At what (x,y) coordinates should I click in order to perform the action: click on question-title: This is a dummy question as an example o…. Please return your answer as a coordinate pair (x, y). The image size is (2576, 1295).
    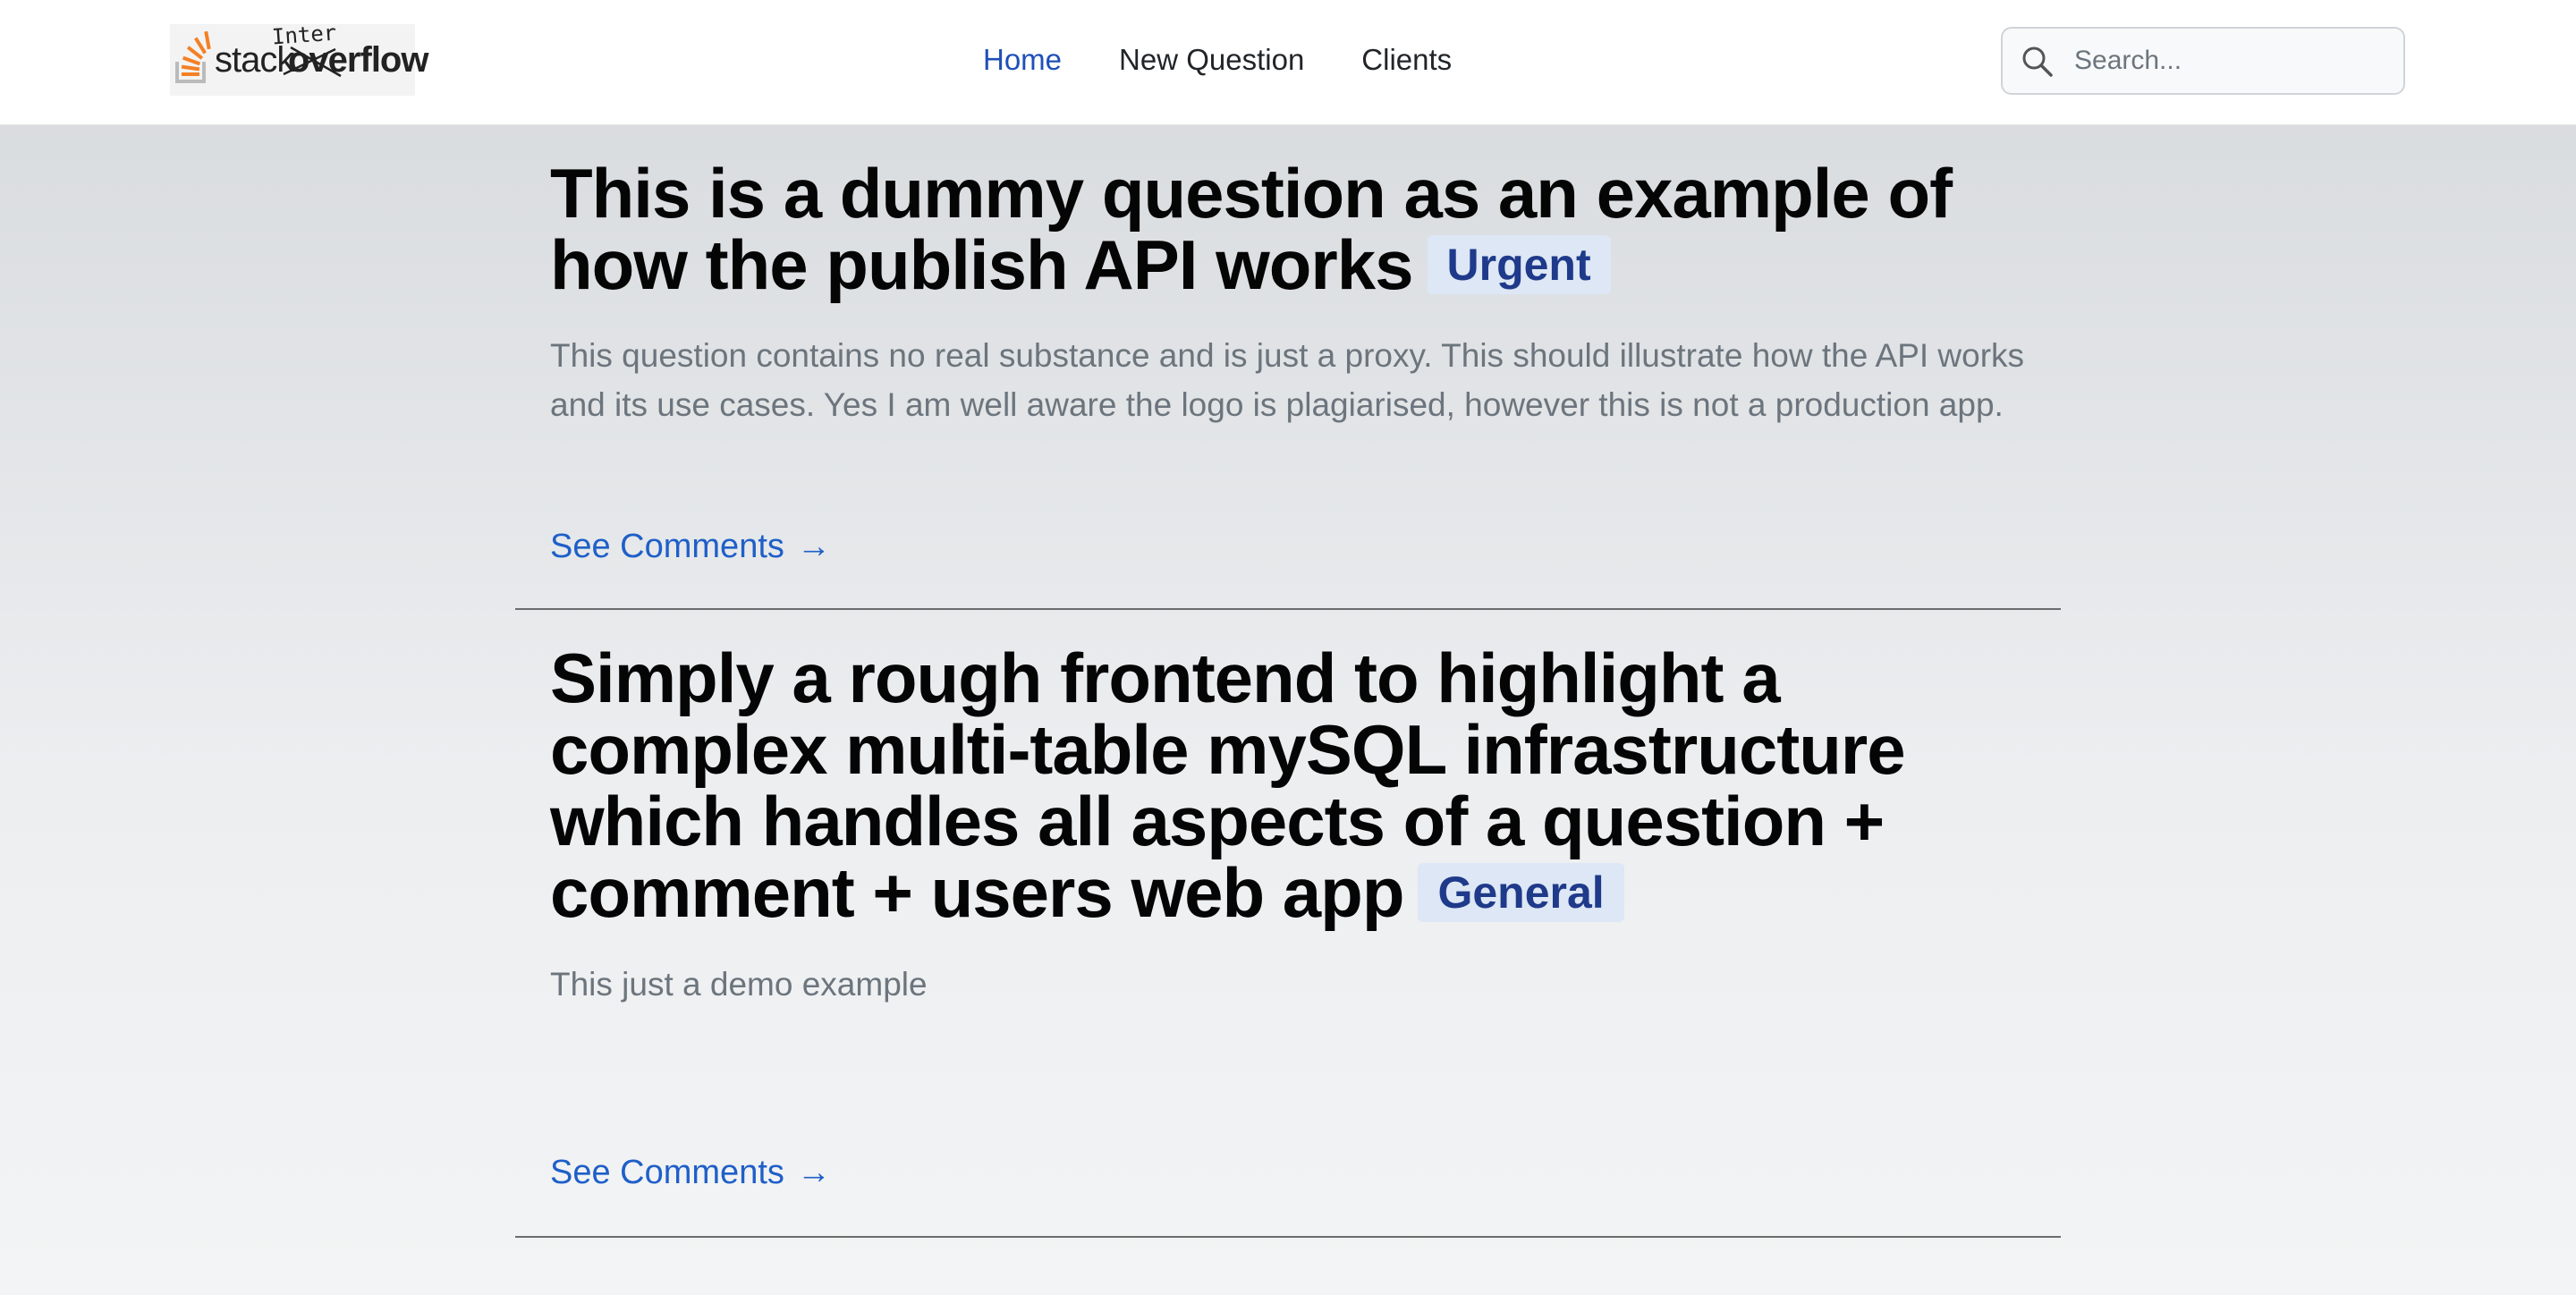
    Looking at the image, I should click on (1292, 228).